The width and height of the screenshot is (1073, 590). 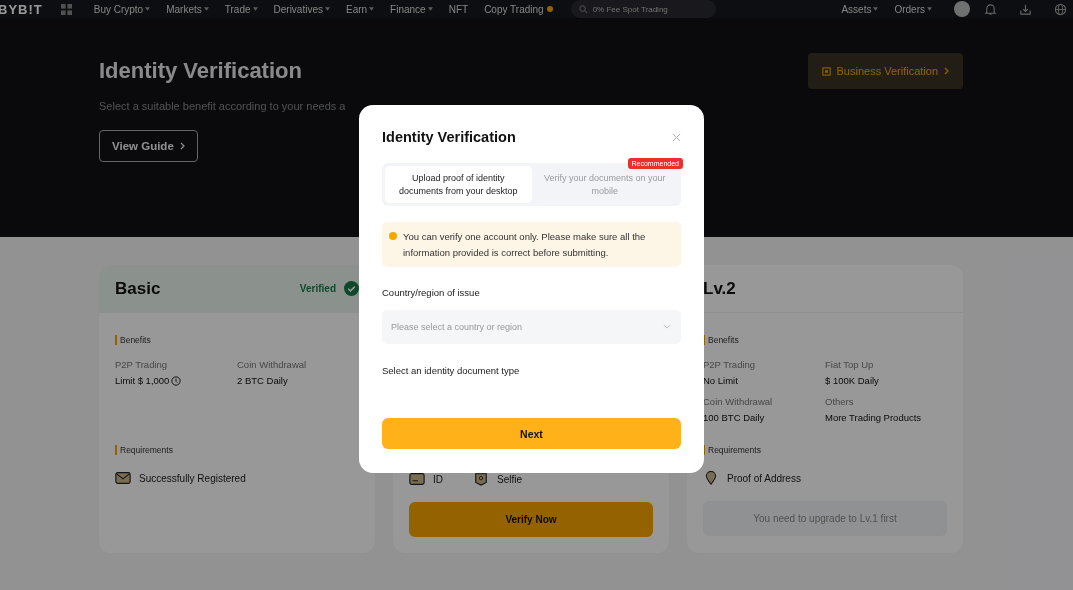 I want to click on avatar-icon, so click(x=962, y=9).